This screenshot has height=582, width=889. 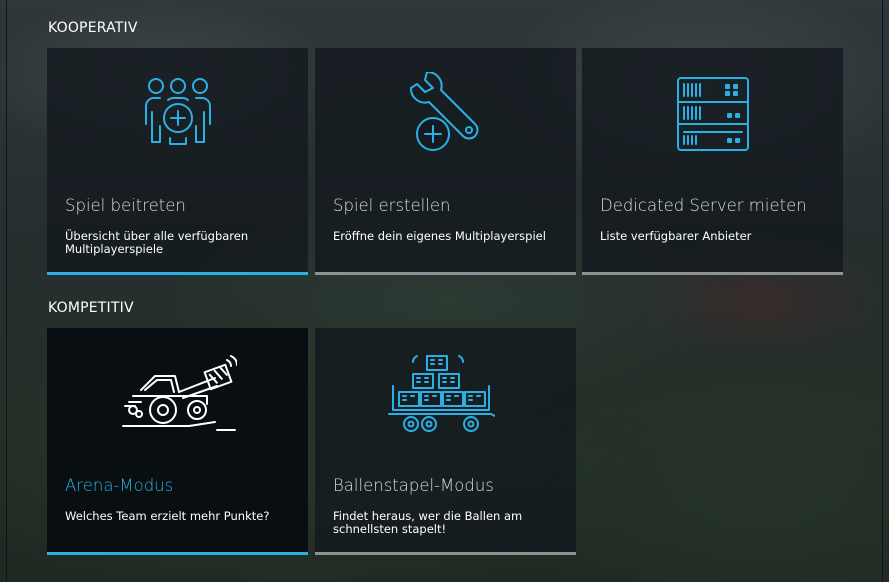 I want to click on server-icon, so click(x=712, y=118).